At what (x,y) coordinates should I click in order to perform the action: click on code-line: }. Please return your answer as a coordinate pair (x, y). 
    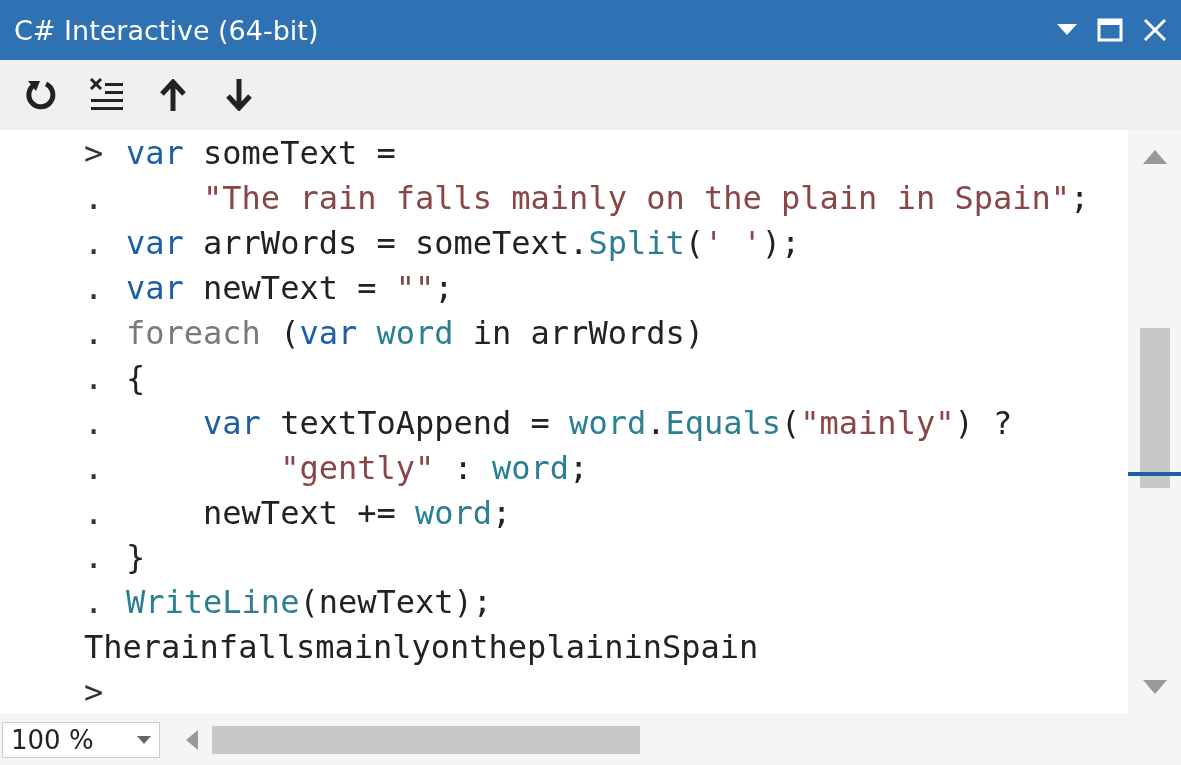
    Looking at the image, I should click on (136, 557).